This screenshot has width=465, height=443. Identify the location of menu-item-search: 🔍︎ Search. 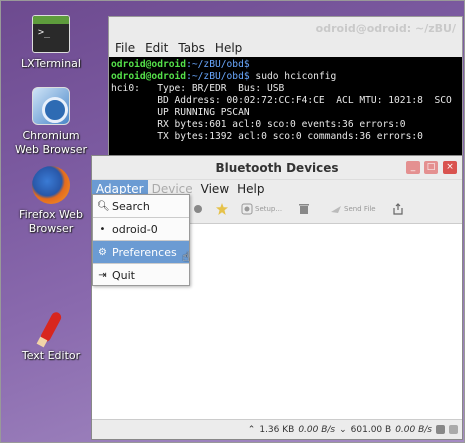
(141, 206).